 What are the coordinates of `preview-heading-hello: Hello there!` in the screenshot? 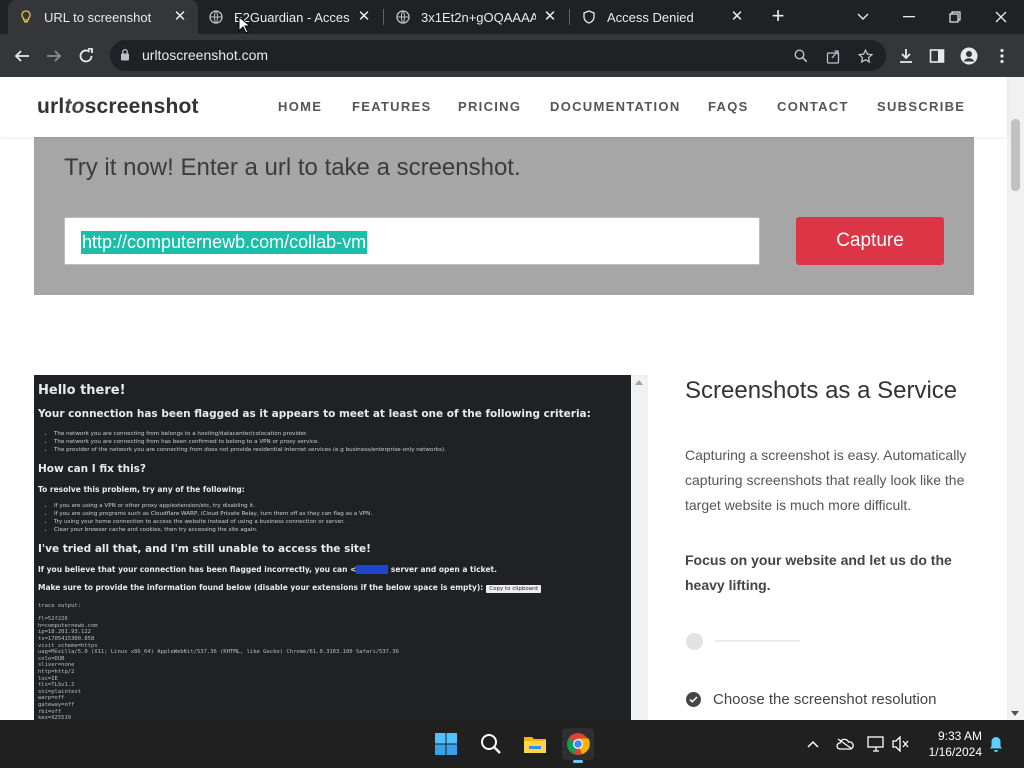 It's located at (82, 390).